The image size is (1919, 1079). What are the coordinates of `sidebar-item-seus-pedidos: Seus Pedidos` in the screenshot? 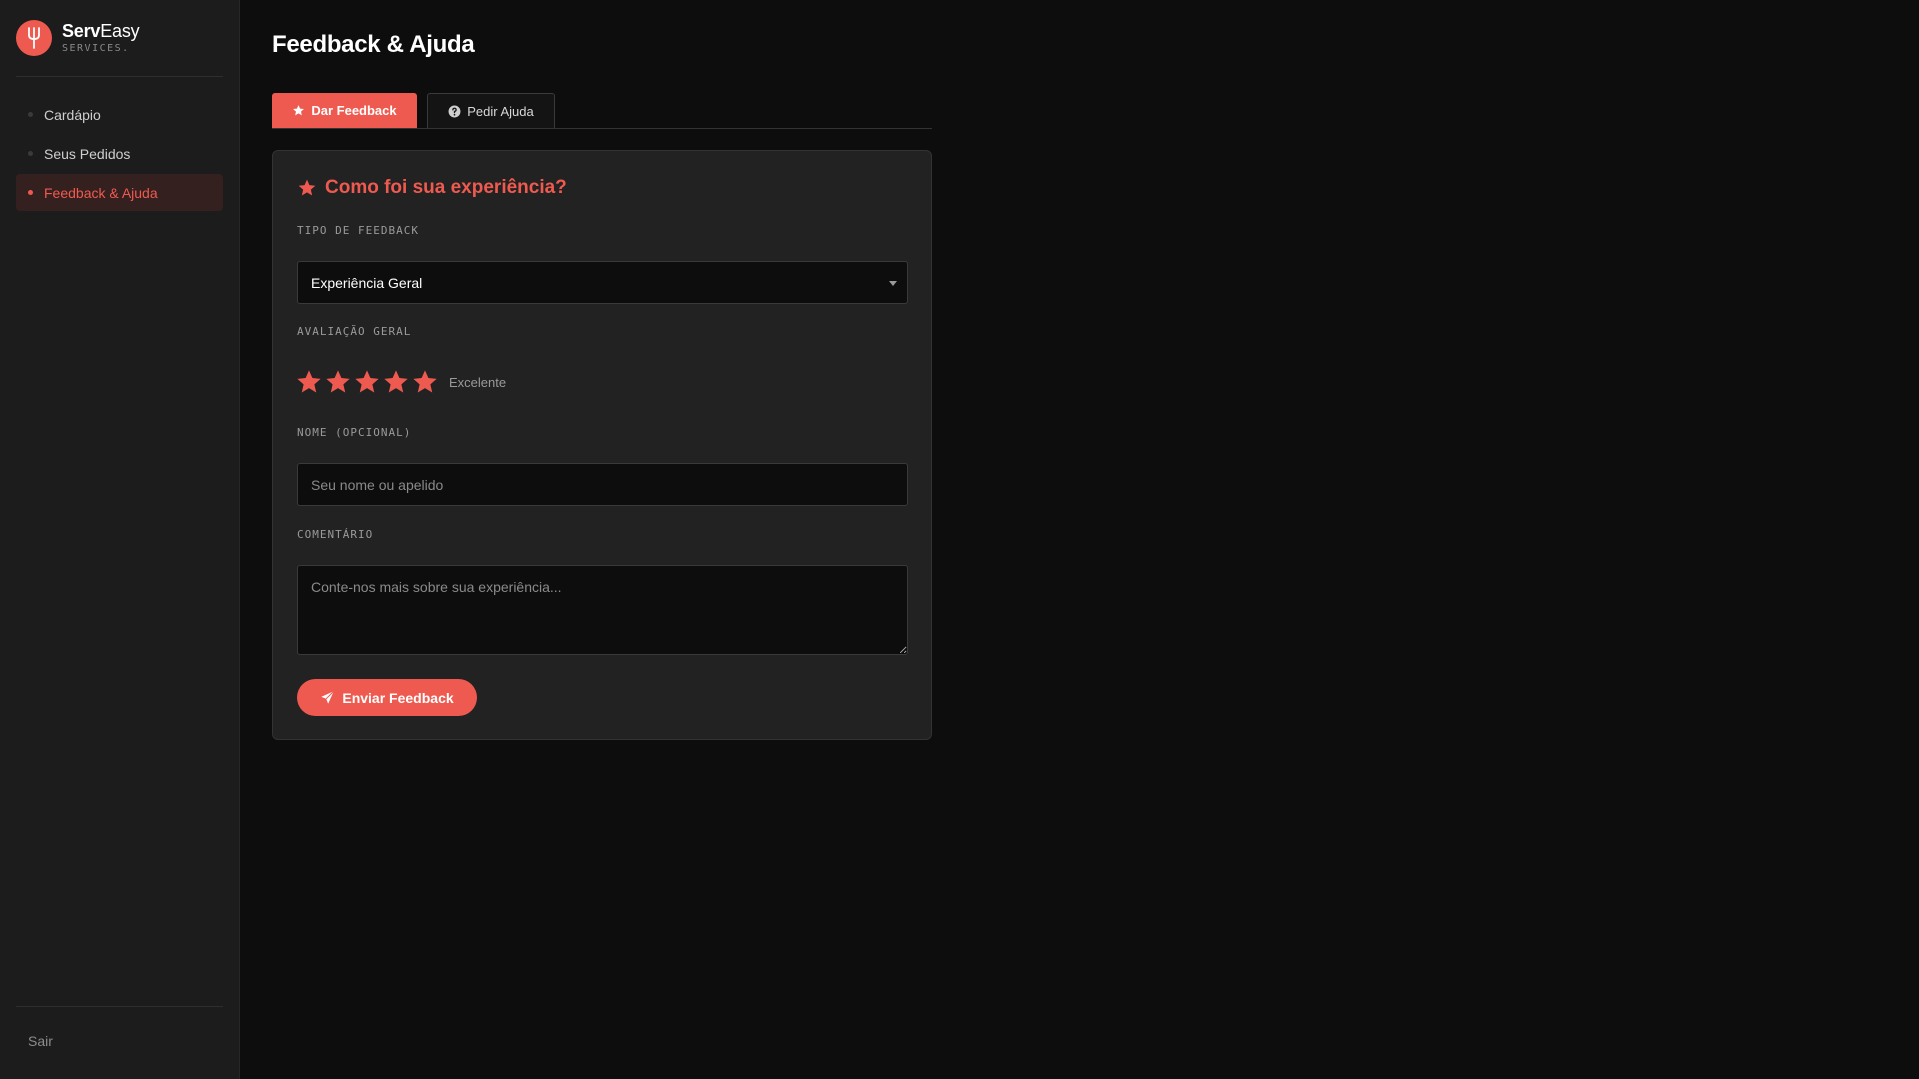 It's located at (119, 153).